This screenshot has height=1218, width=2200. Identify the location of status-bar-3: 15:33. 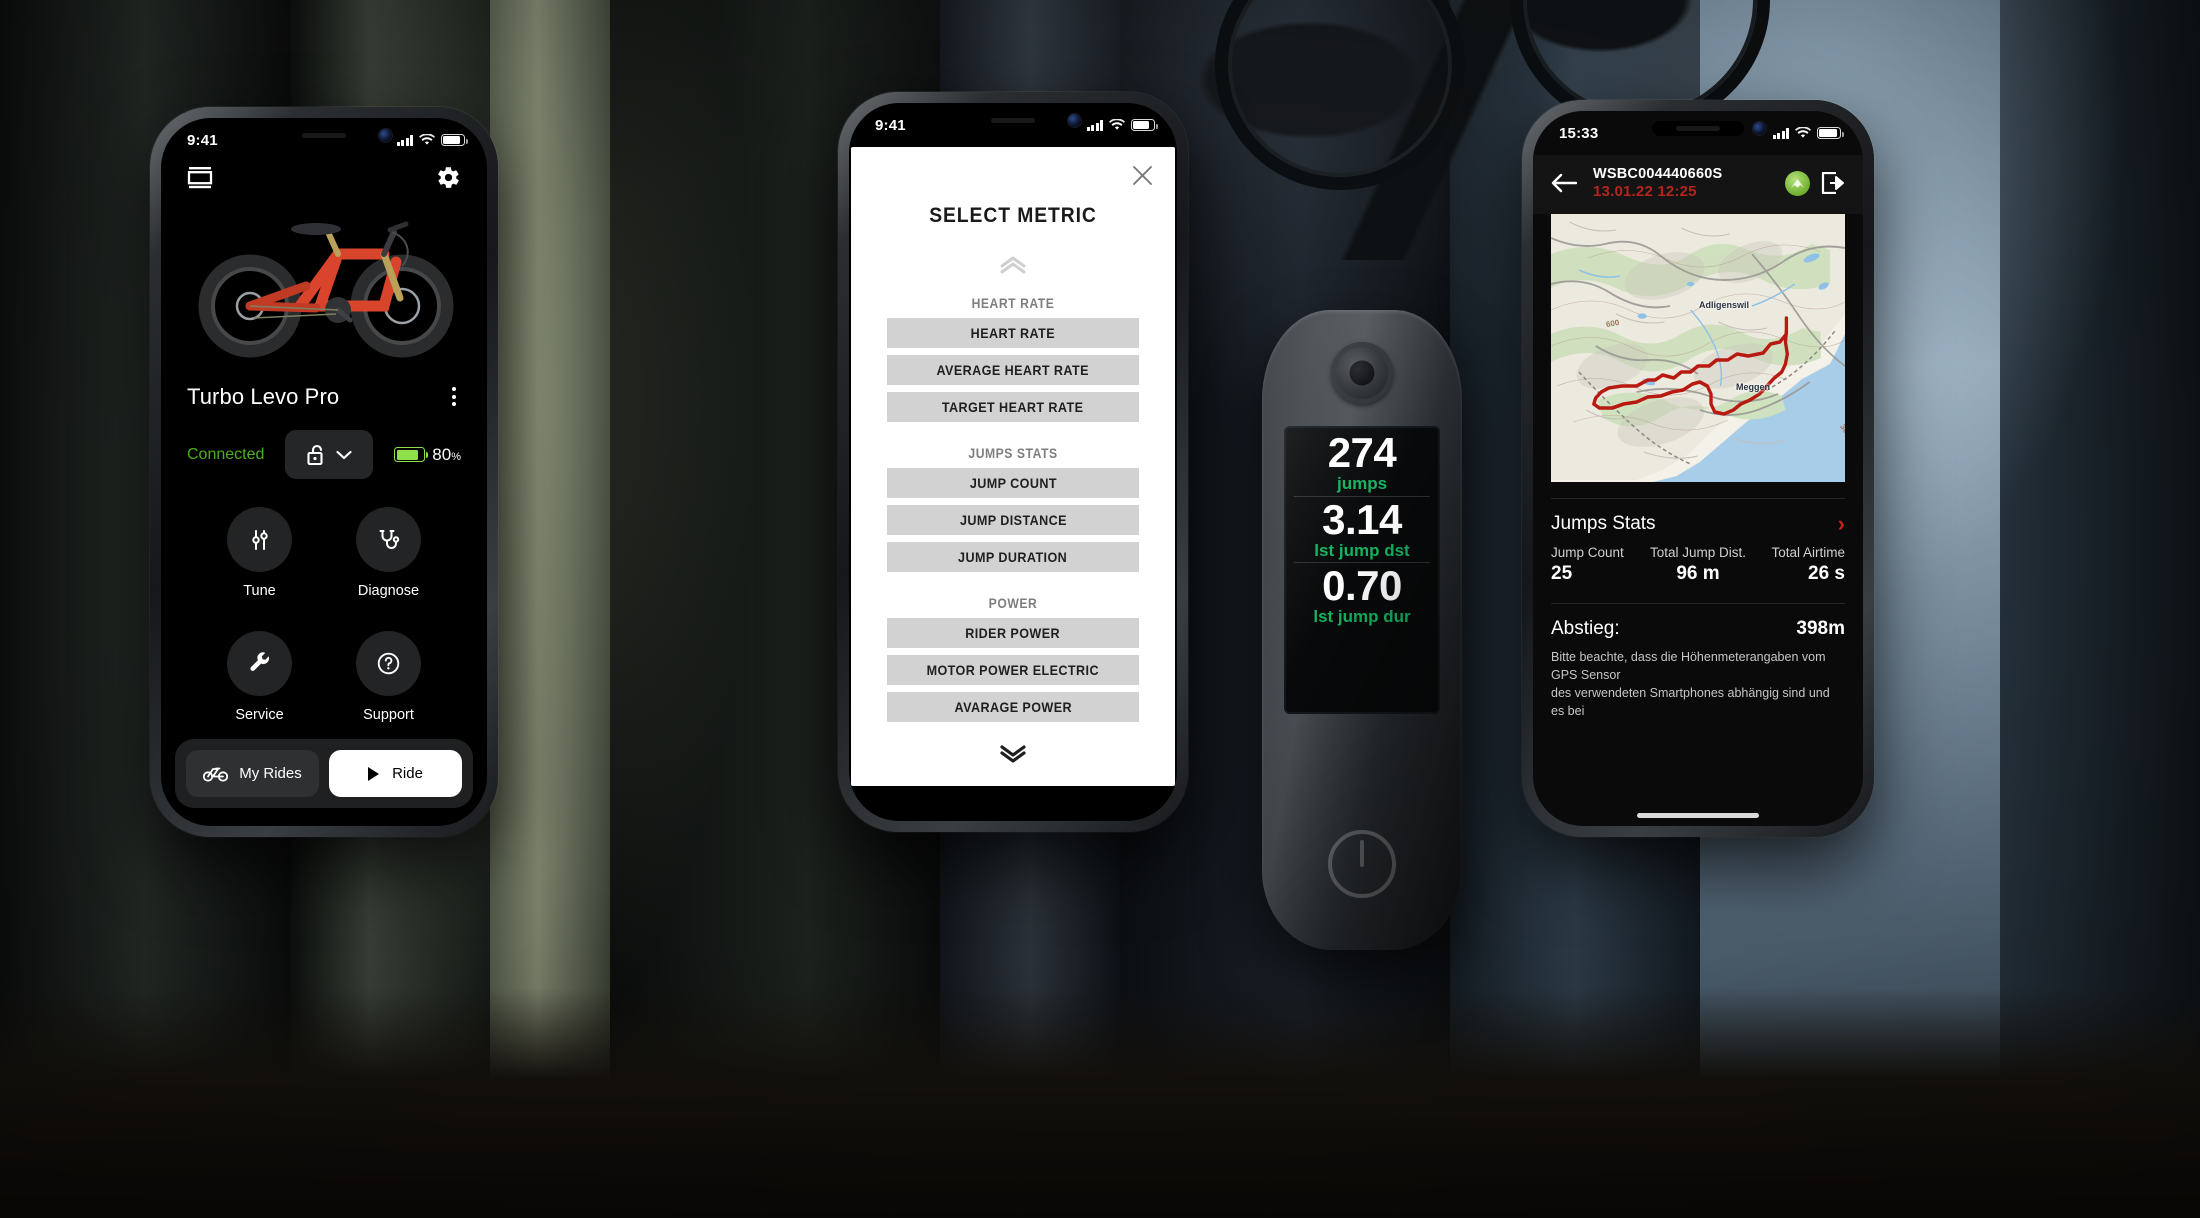
(1698, 133).